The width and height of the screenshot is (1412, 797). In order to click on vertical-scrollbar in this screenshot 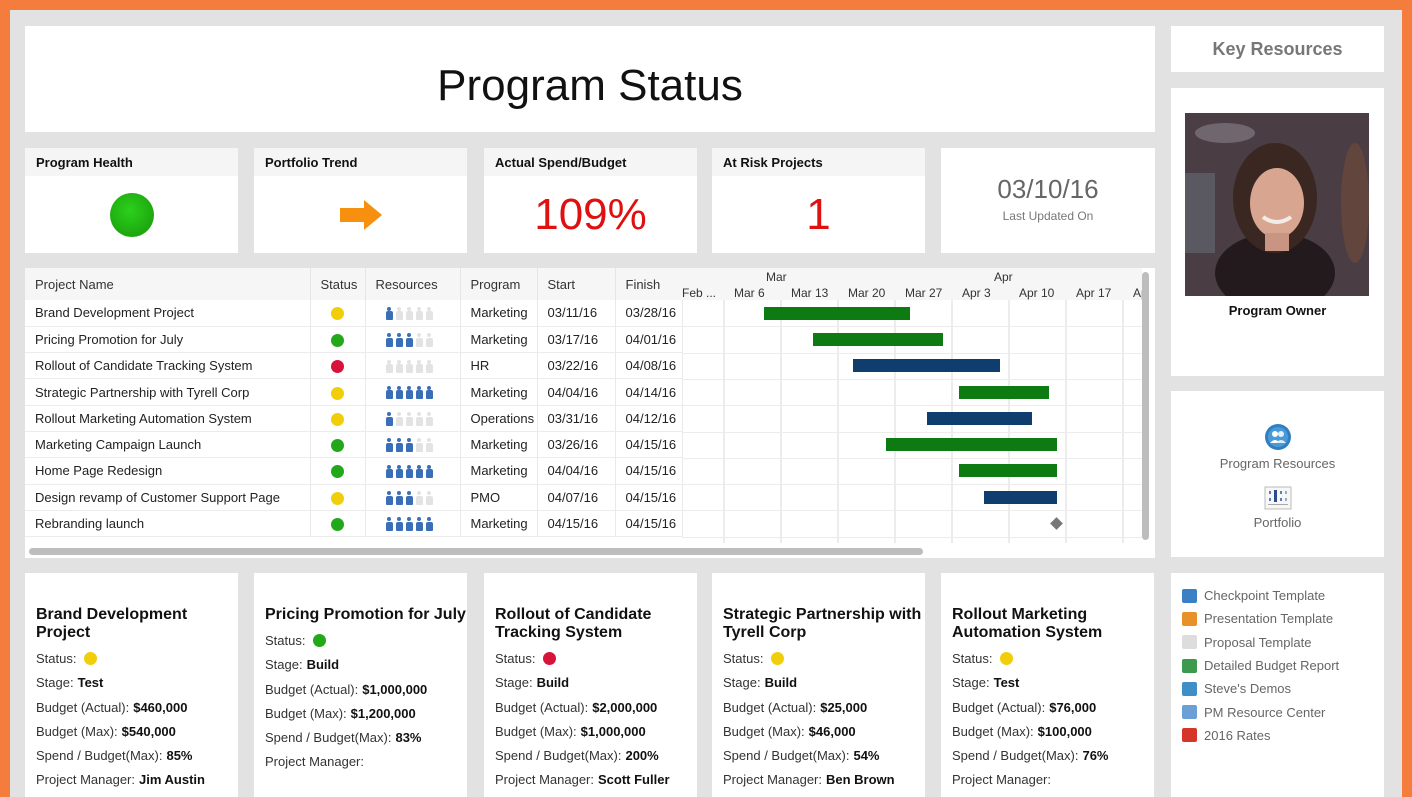, I will do `click(1145, 406)`.